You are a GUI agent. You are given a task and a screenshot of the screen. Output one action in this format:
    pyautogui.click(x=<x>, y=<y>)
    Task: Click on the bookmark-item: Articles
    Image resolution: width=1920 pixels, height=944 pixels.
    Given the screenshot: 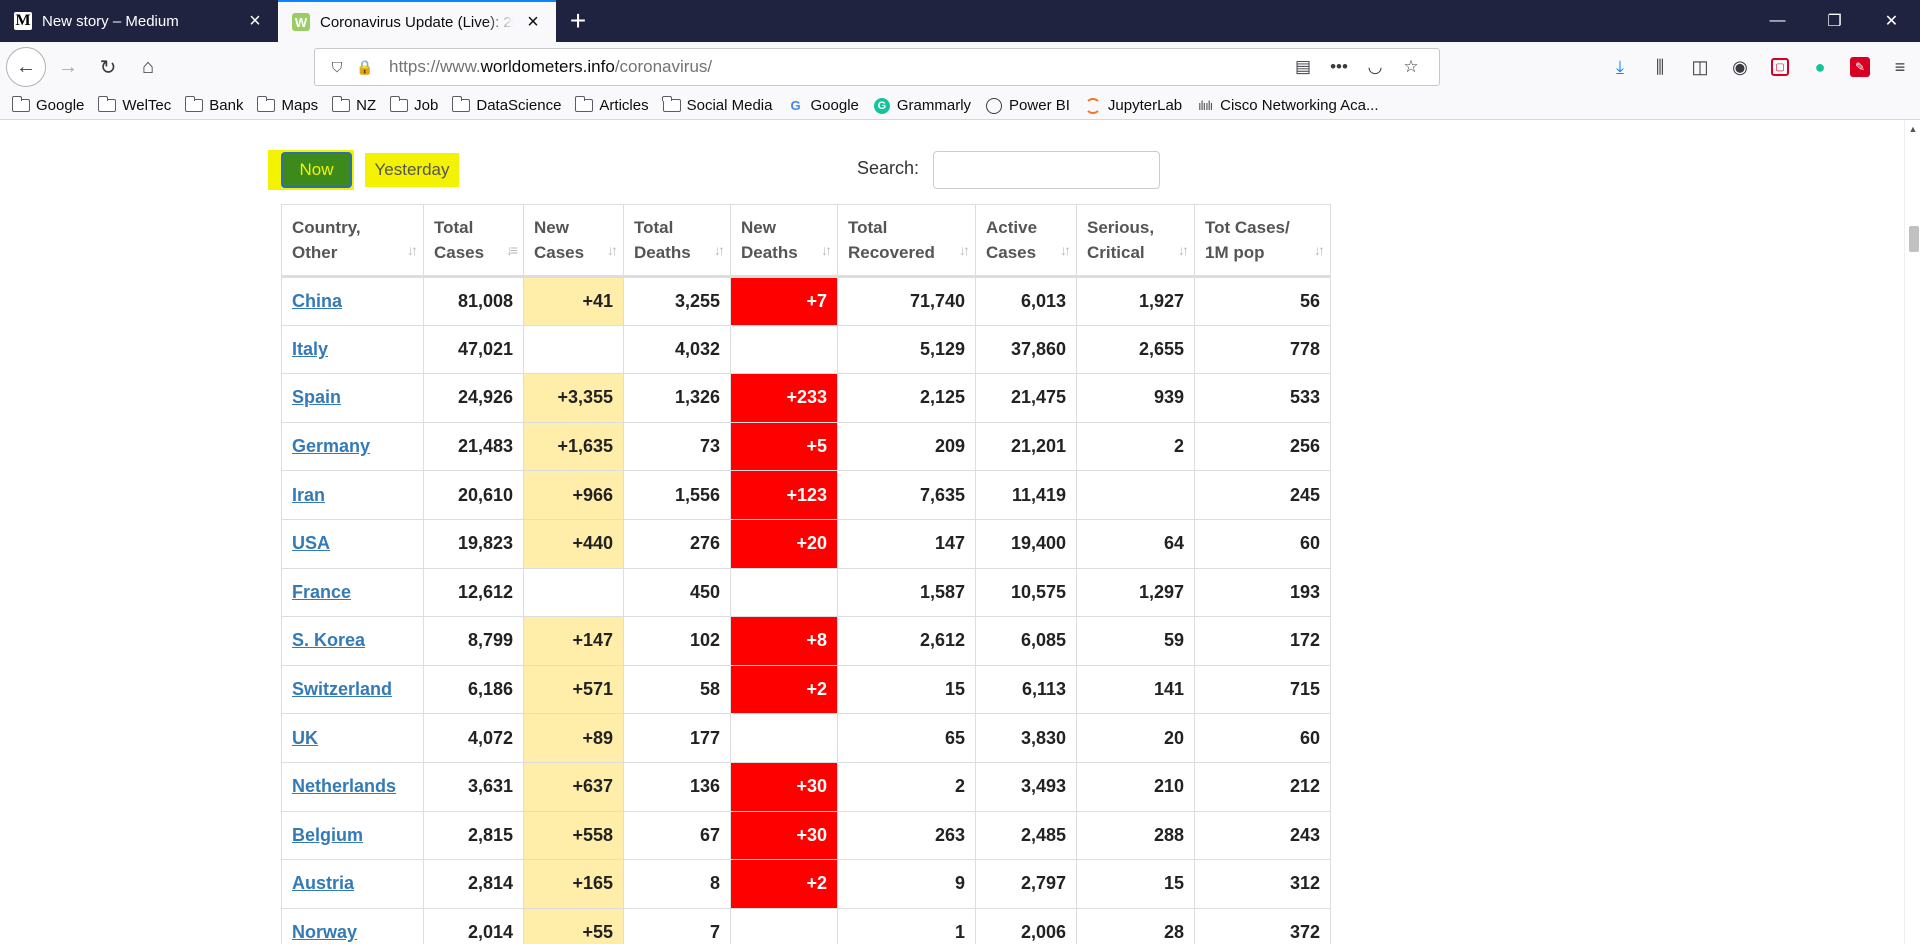 What is the action you would take?
    pyautogui.click(x=611, y=105)
    